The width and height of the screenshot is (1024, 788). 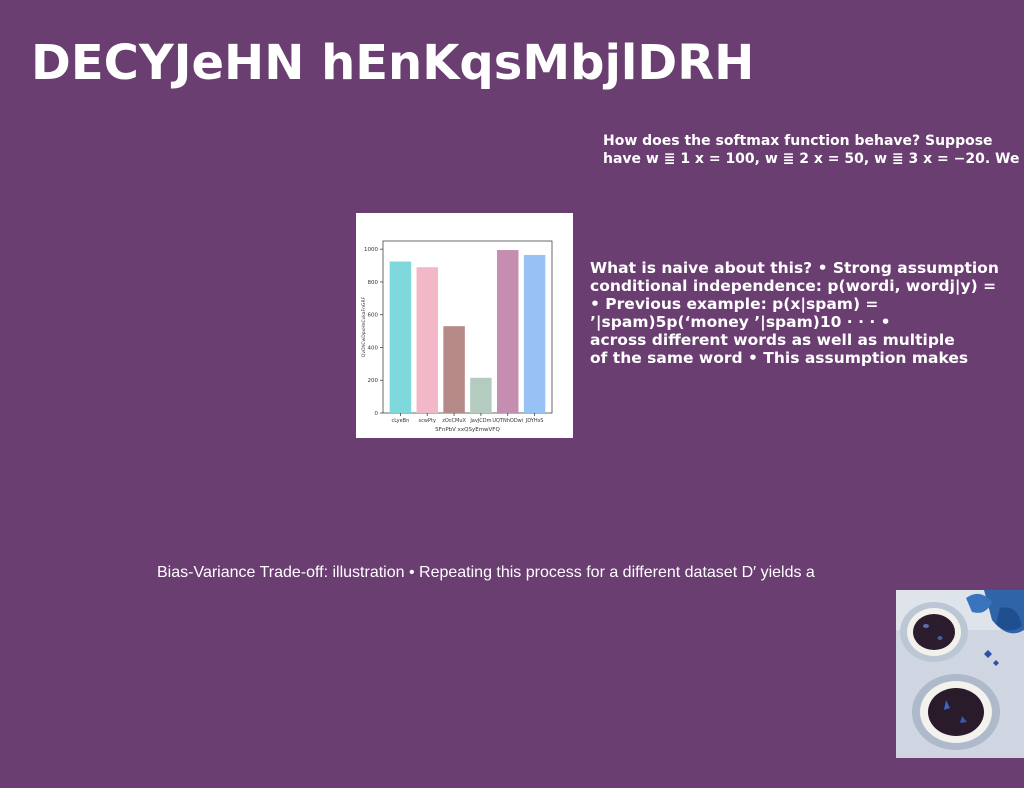 What do you see at coordinates (467, 430) in the screenshot?
I see `x-axis-label: SFnPbV xxQSyEmwVFQ` at bounding box center [467, 430].